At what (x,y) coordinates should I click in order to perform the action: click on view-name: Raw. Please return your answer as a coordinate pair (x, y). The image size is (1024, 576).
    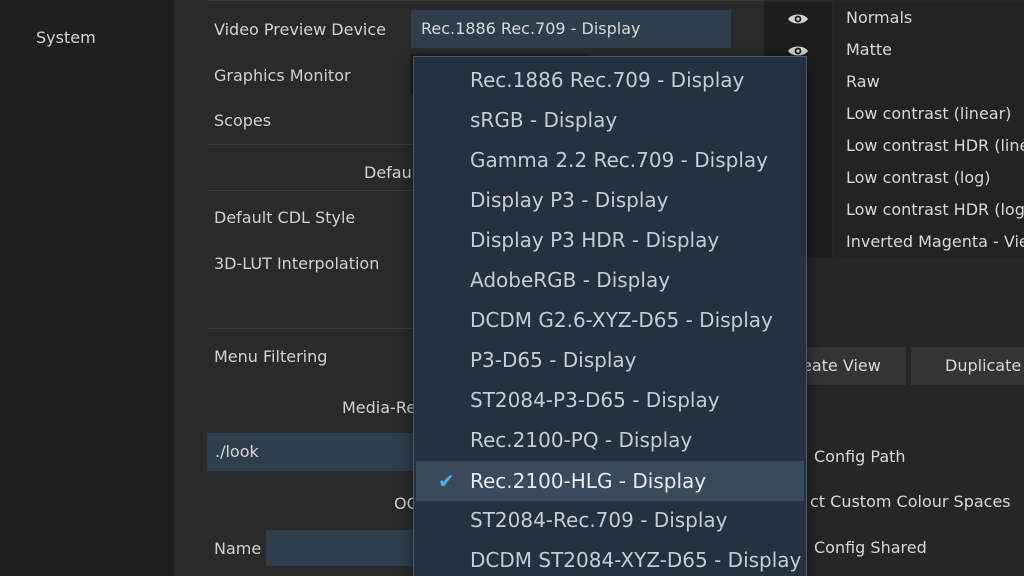
    Looking at the image, I should click on (929, 82).